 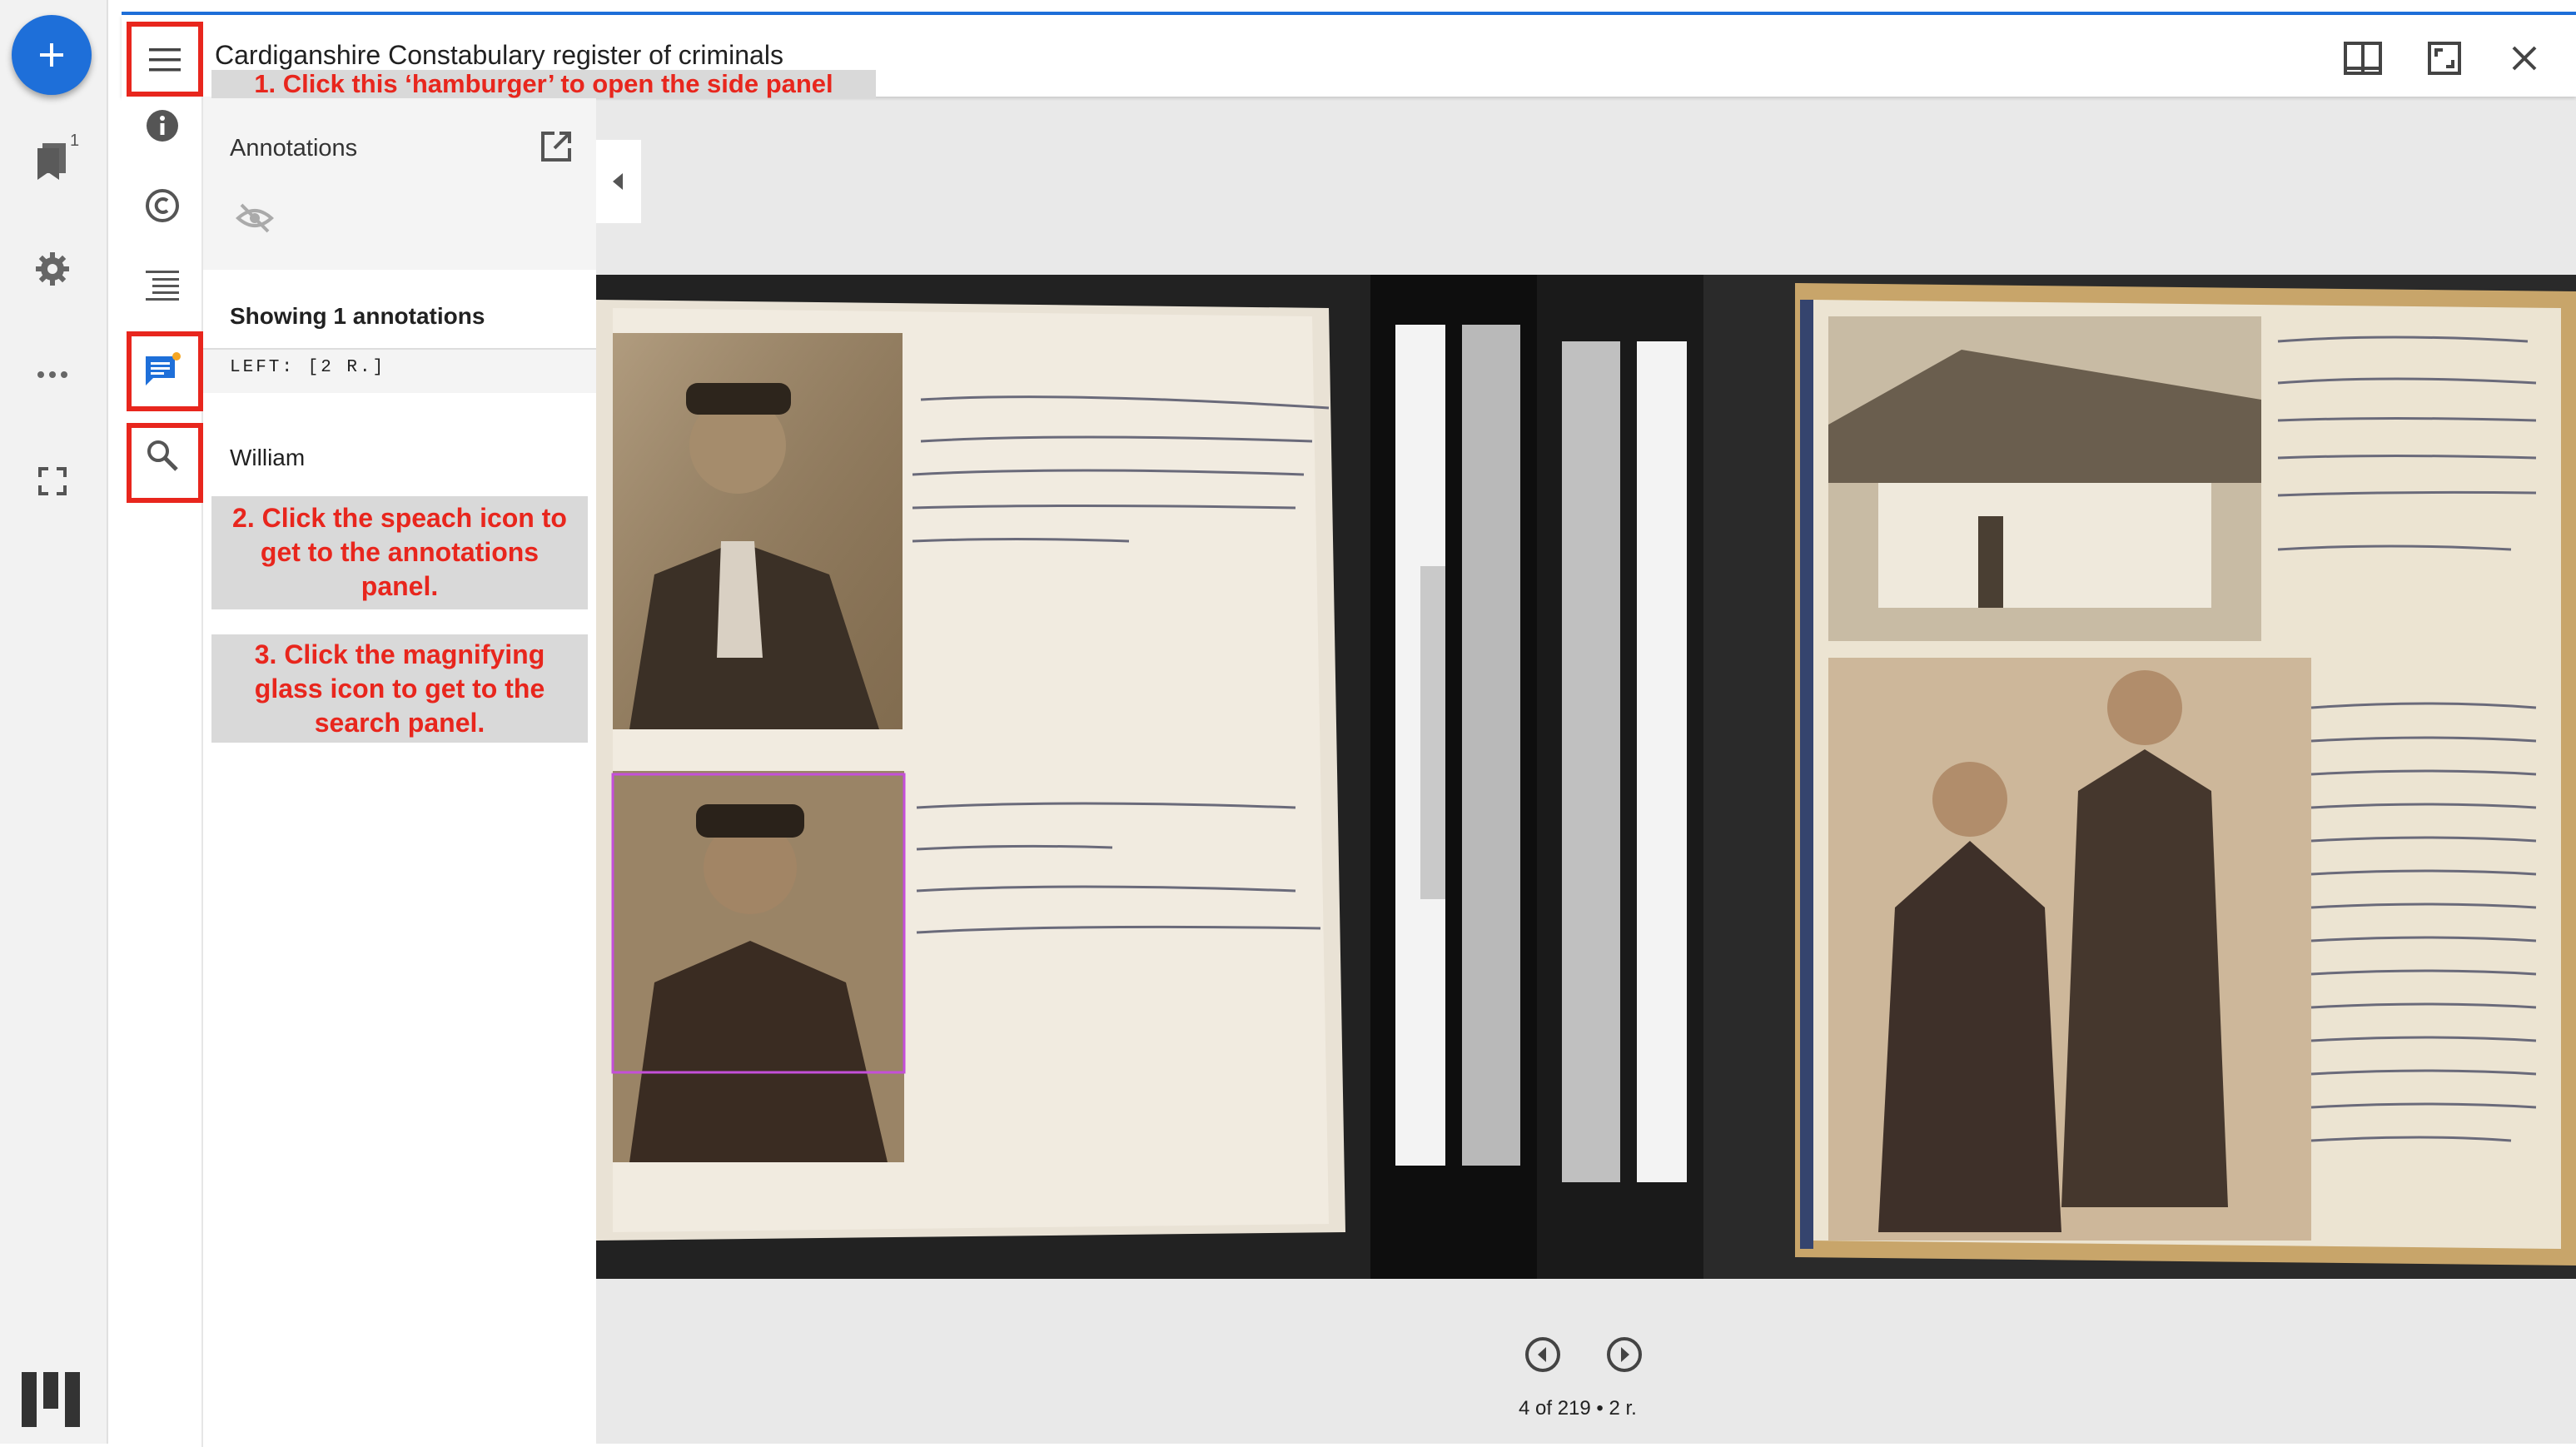 I want to click on maximize-window-button, so click(x=2444, y=58).